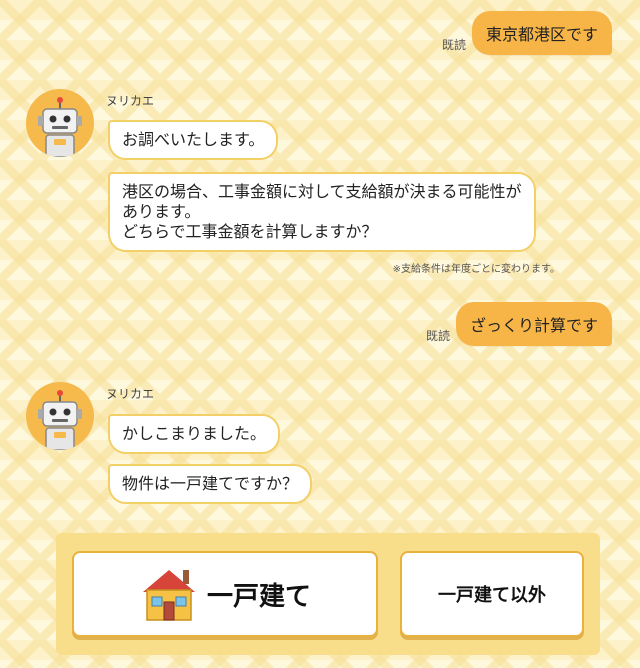 This screenshot has width=640, height=668. I want to click on detached-house-button: 一戸建て, so click(225, 594).